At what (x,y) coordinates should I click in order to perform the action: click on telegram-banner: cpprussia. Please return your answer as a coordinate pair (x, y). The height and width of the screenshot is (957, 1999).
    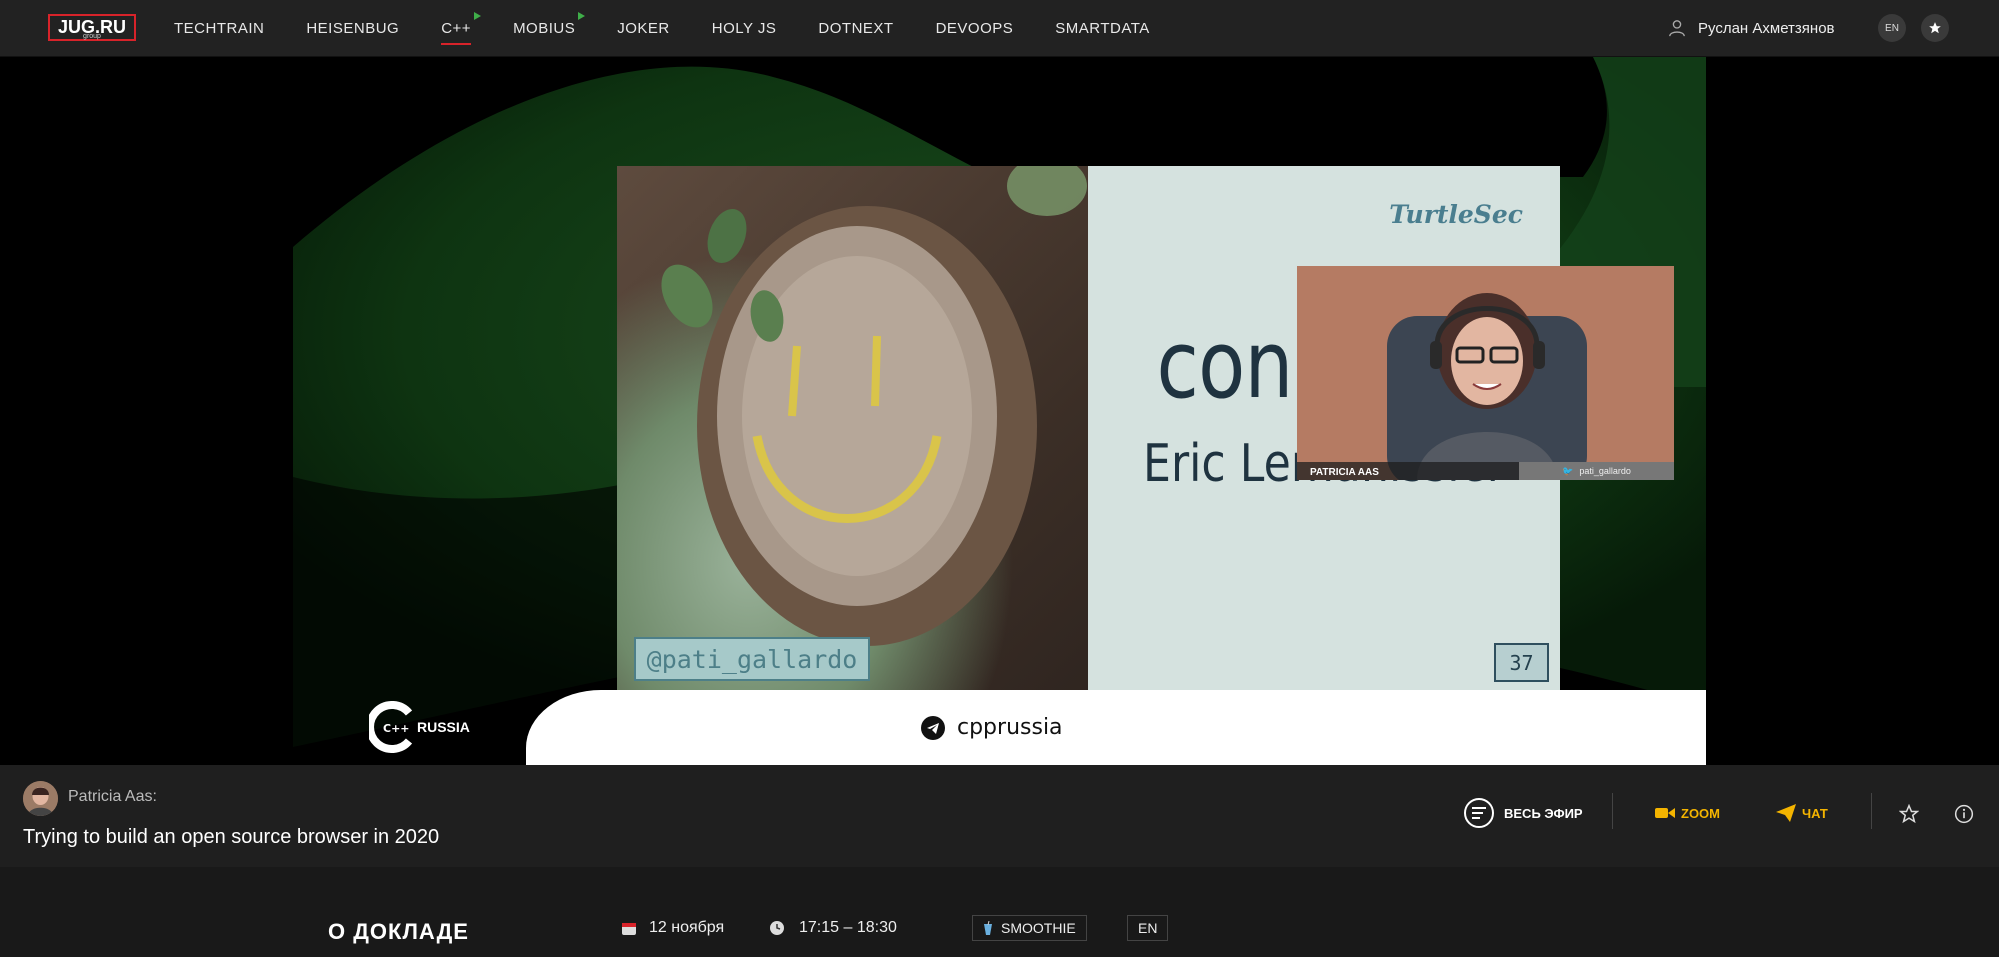
    Looking at the image, I should click on (1116, 727).